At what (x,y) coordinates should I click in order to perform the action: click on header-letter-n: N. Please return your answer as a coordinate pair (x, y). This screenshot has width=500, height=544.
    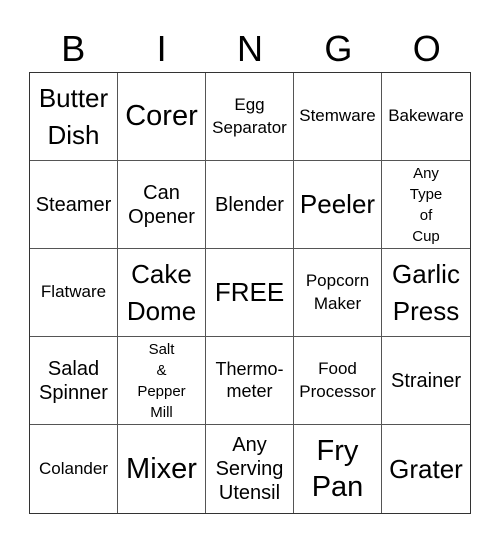
    Looking at the image, I should click on (249, 48).